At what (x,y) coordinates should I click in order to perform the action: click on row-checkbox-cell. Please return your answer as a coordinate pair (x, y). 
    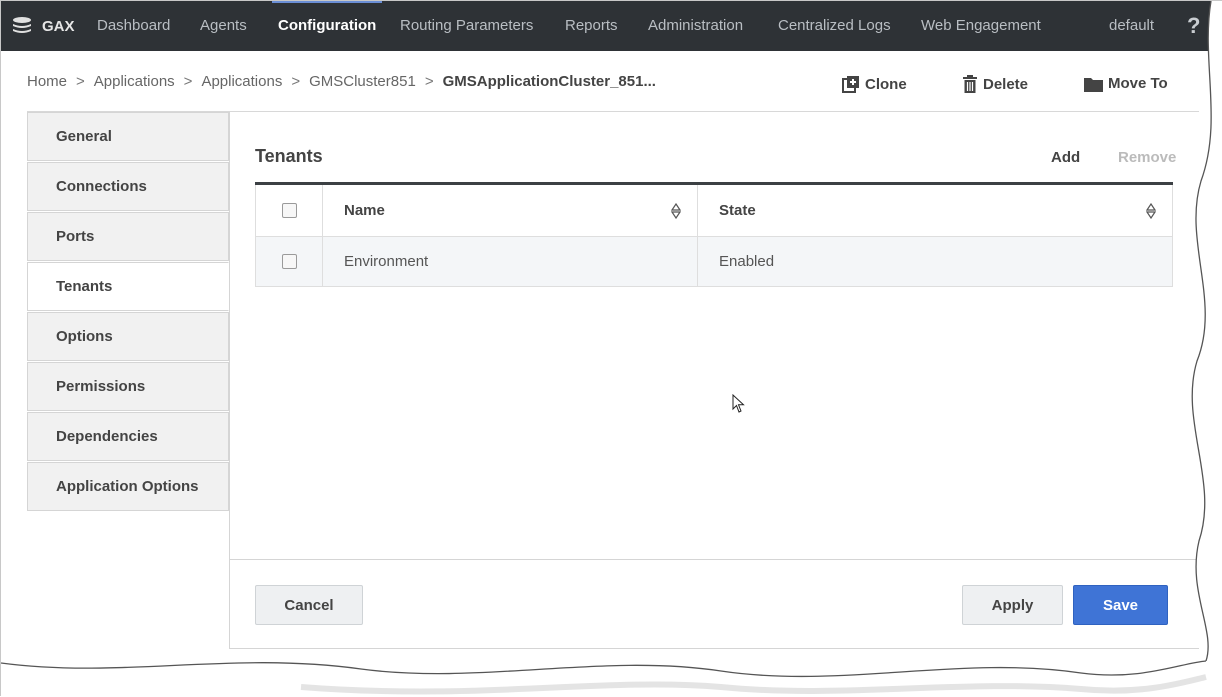
    Looking at the image, I should click on (289, 261).